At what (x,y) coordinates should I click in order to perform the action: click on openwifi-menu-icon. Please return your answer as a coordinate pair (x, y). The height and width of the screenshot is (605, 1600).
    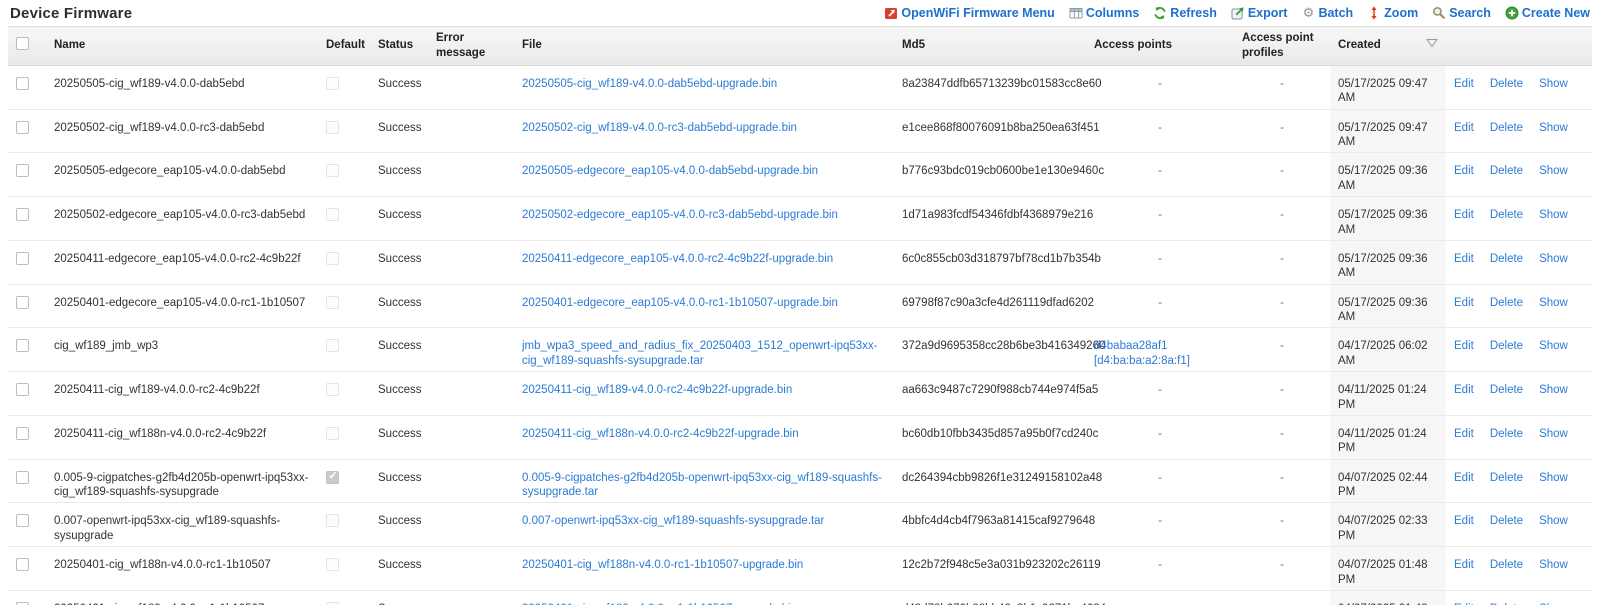
    Looking at the image, I should click on (891, 13).